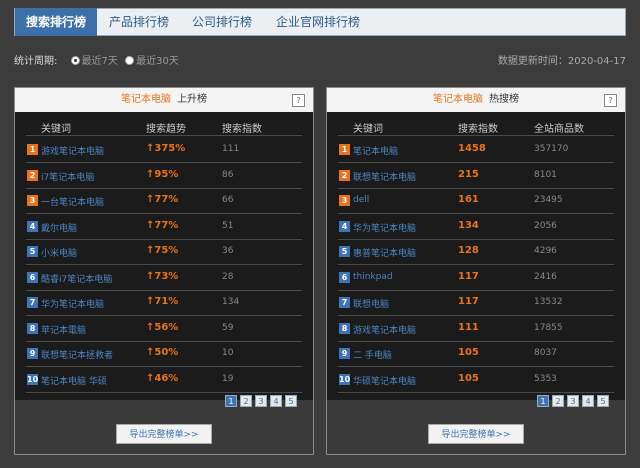  What do you see at coordinates (222, 22) in the screenshot?
I see `tab-company-ranking: 公司排行榜` at bounding box center [222, 22].